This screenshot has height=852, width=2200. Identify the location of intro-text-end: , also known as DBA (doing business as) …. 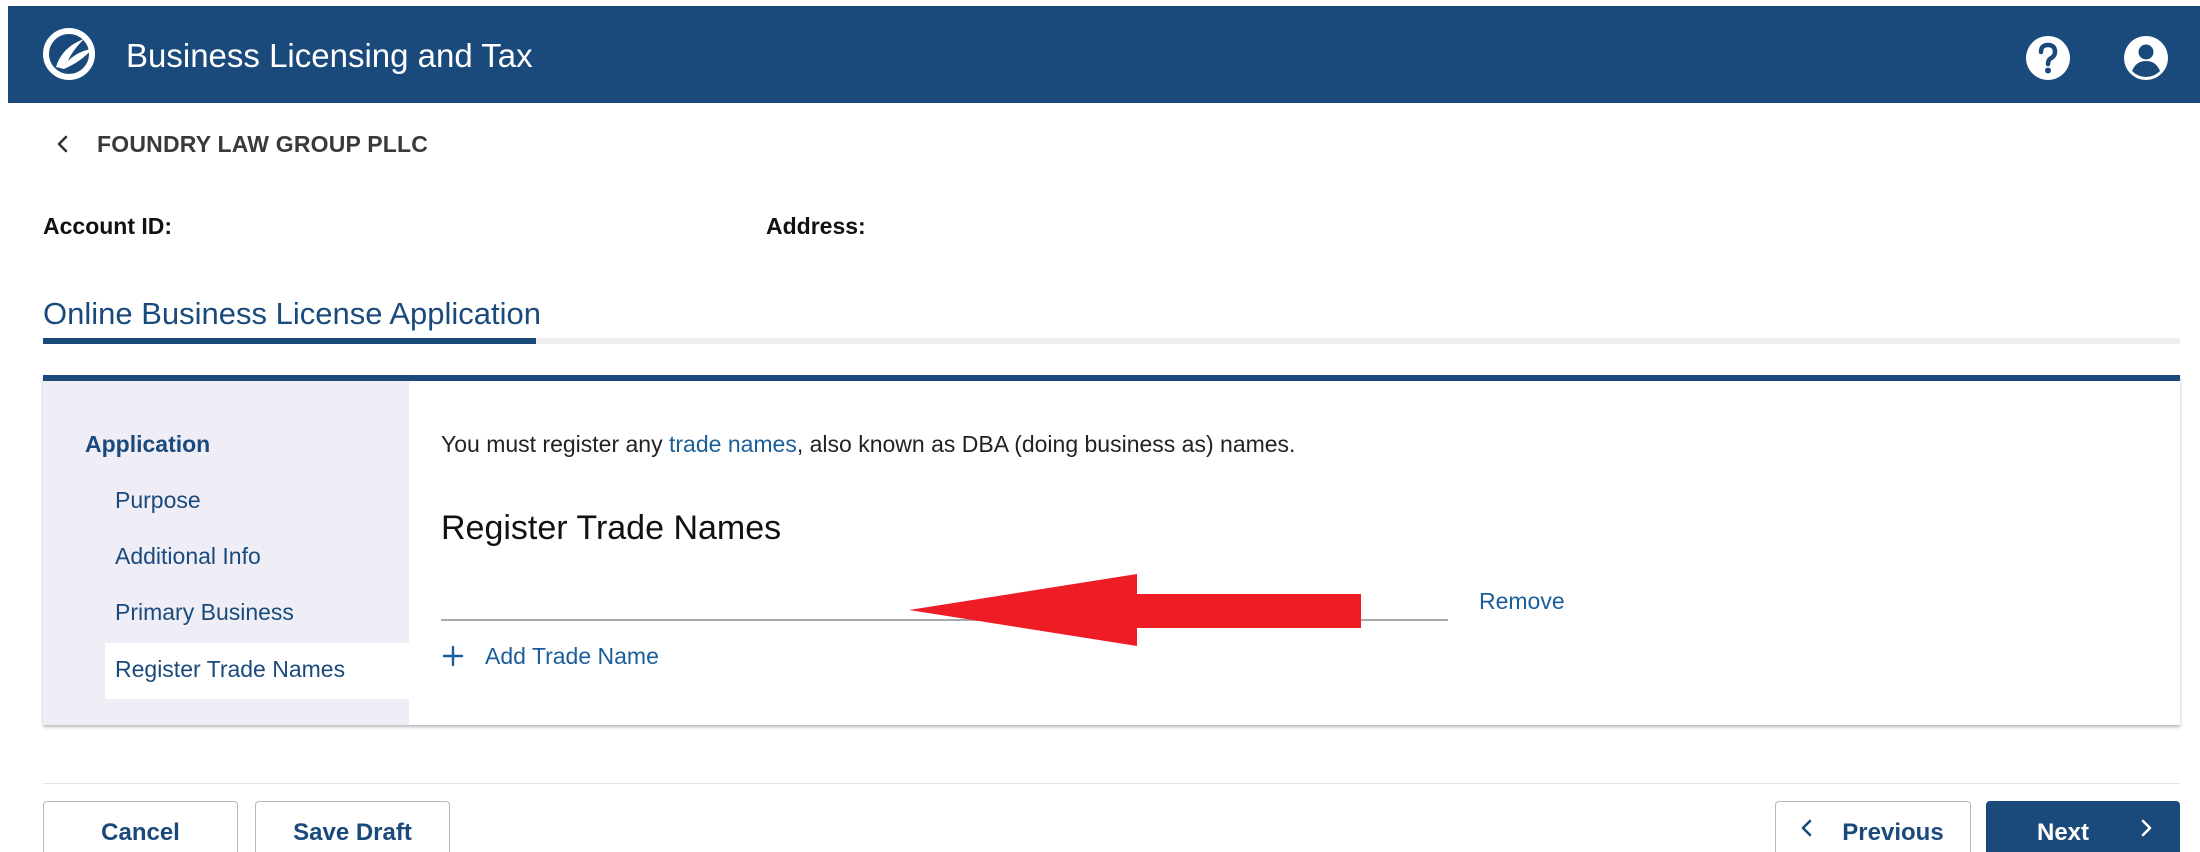
(1046, 444).